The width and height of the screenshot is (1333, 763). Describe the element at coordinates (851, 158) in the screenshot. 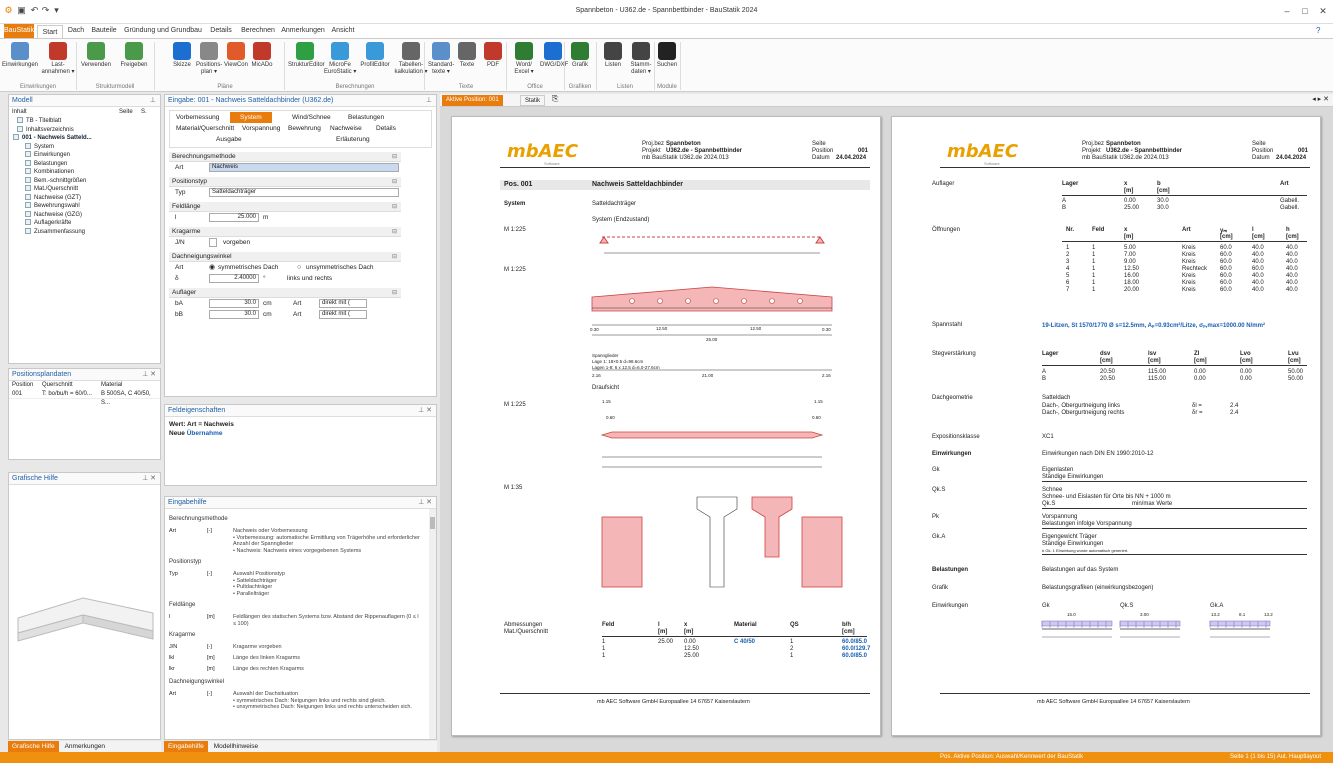

I see `header-value: 24.04.2024` at that location.